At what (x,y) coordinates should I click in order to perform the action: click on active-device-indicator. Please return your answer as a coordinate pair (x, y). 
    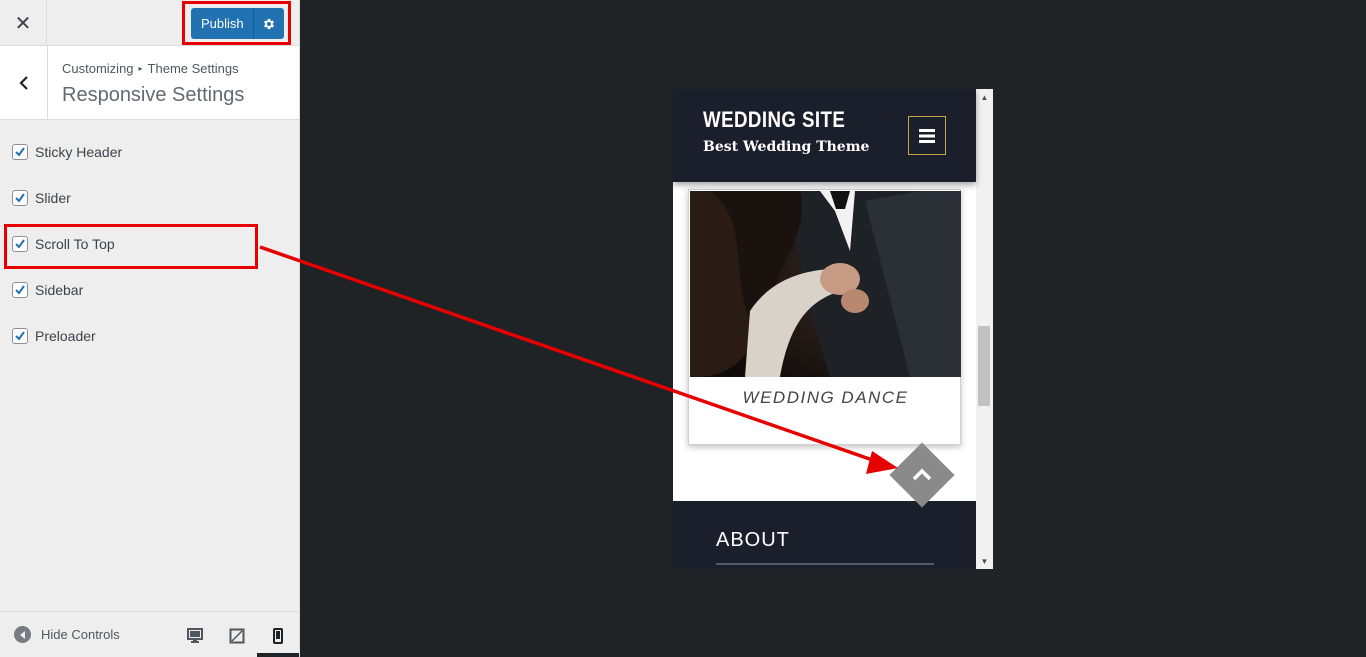
    Looking at the image, I should click on (278, 655).